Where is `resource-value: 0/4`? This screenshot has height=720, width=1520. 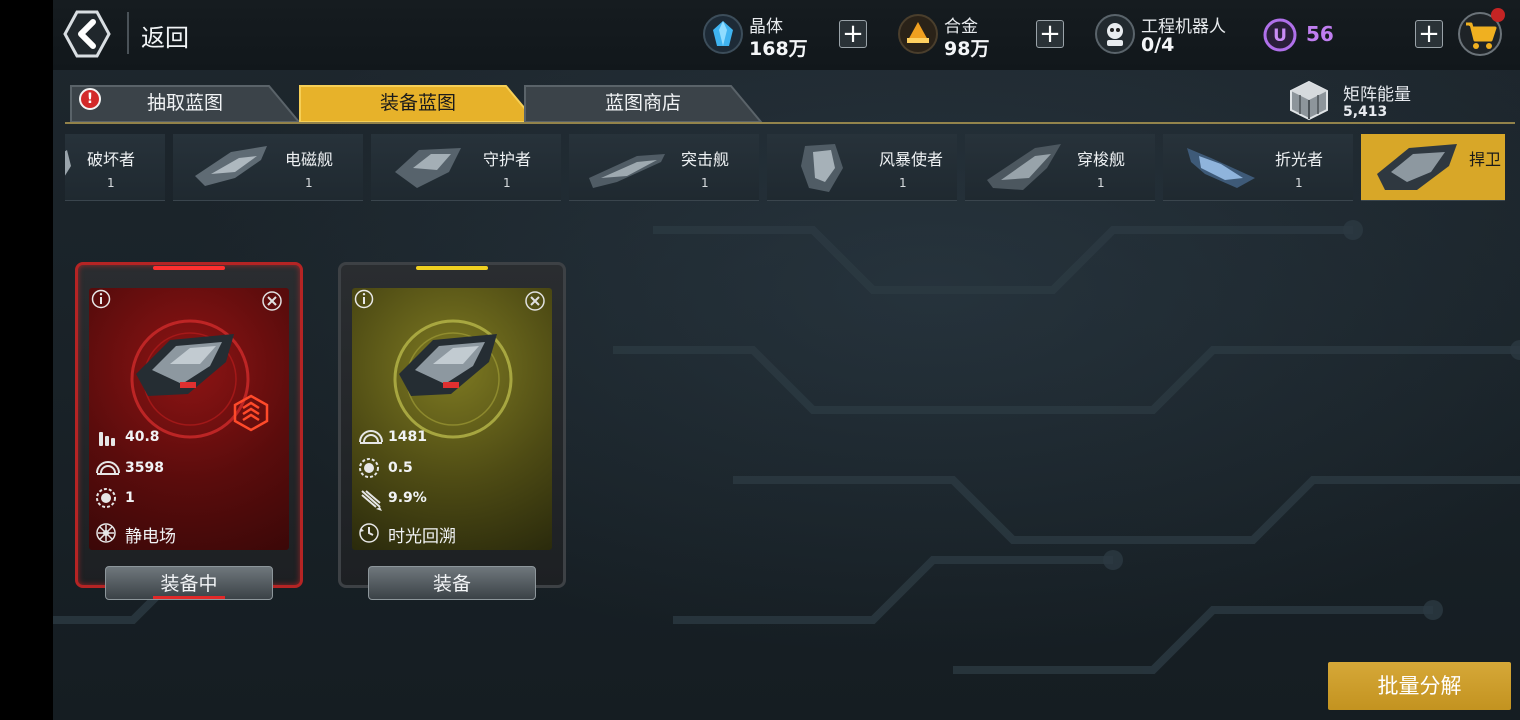 resource-value: 0/4 is located at coordinates (1158, 45).